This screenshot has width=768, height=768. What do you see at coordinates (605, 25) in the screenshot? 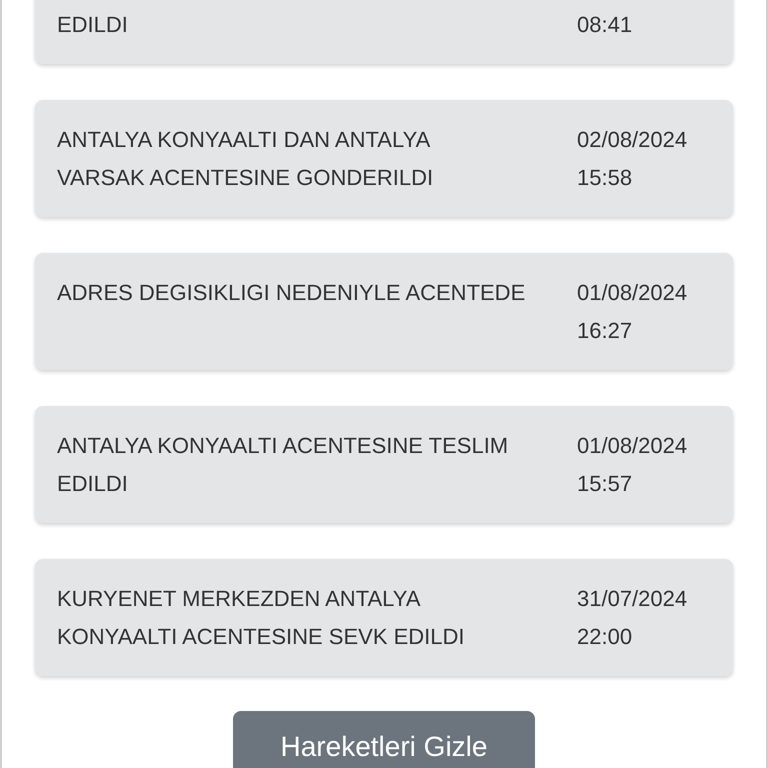
I see `movement-time: 08:41` at bounding box center [605, 25].